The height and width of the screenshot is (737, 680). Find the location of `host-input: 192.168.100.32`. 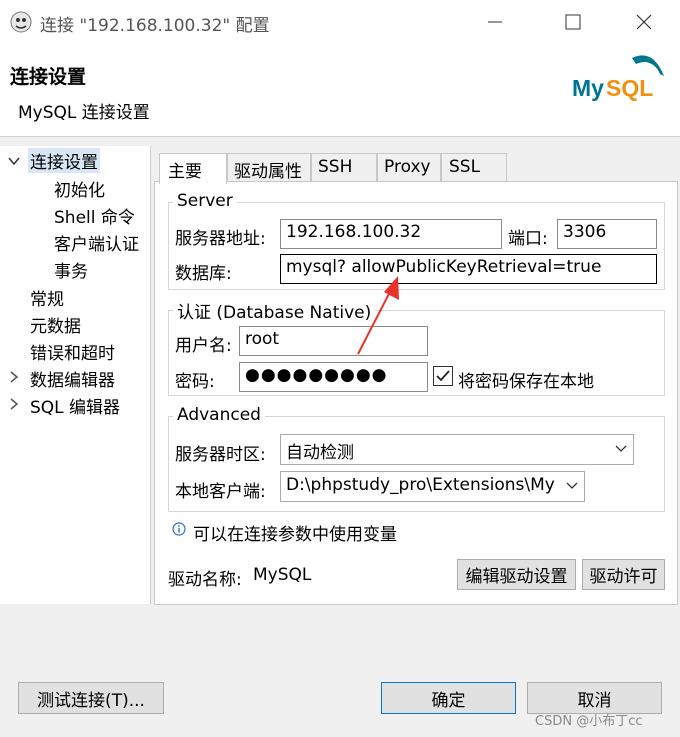

host-input: 192.168.100.32 is located at coordinates (391, 234).